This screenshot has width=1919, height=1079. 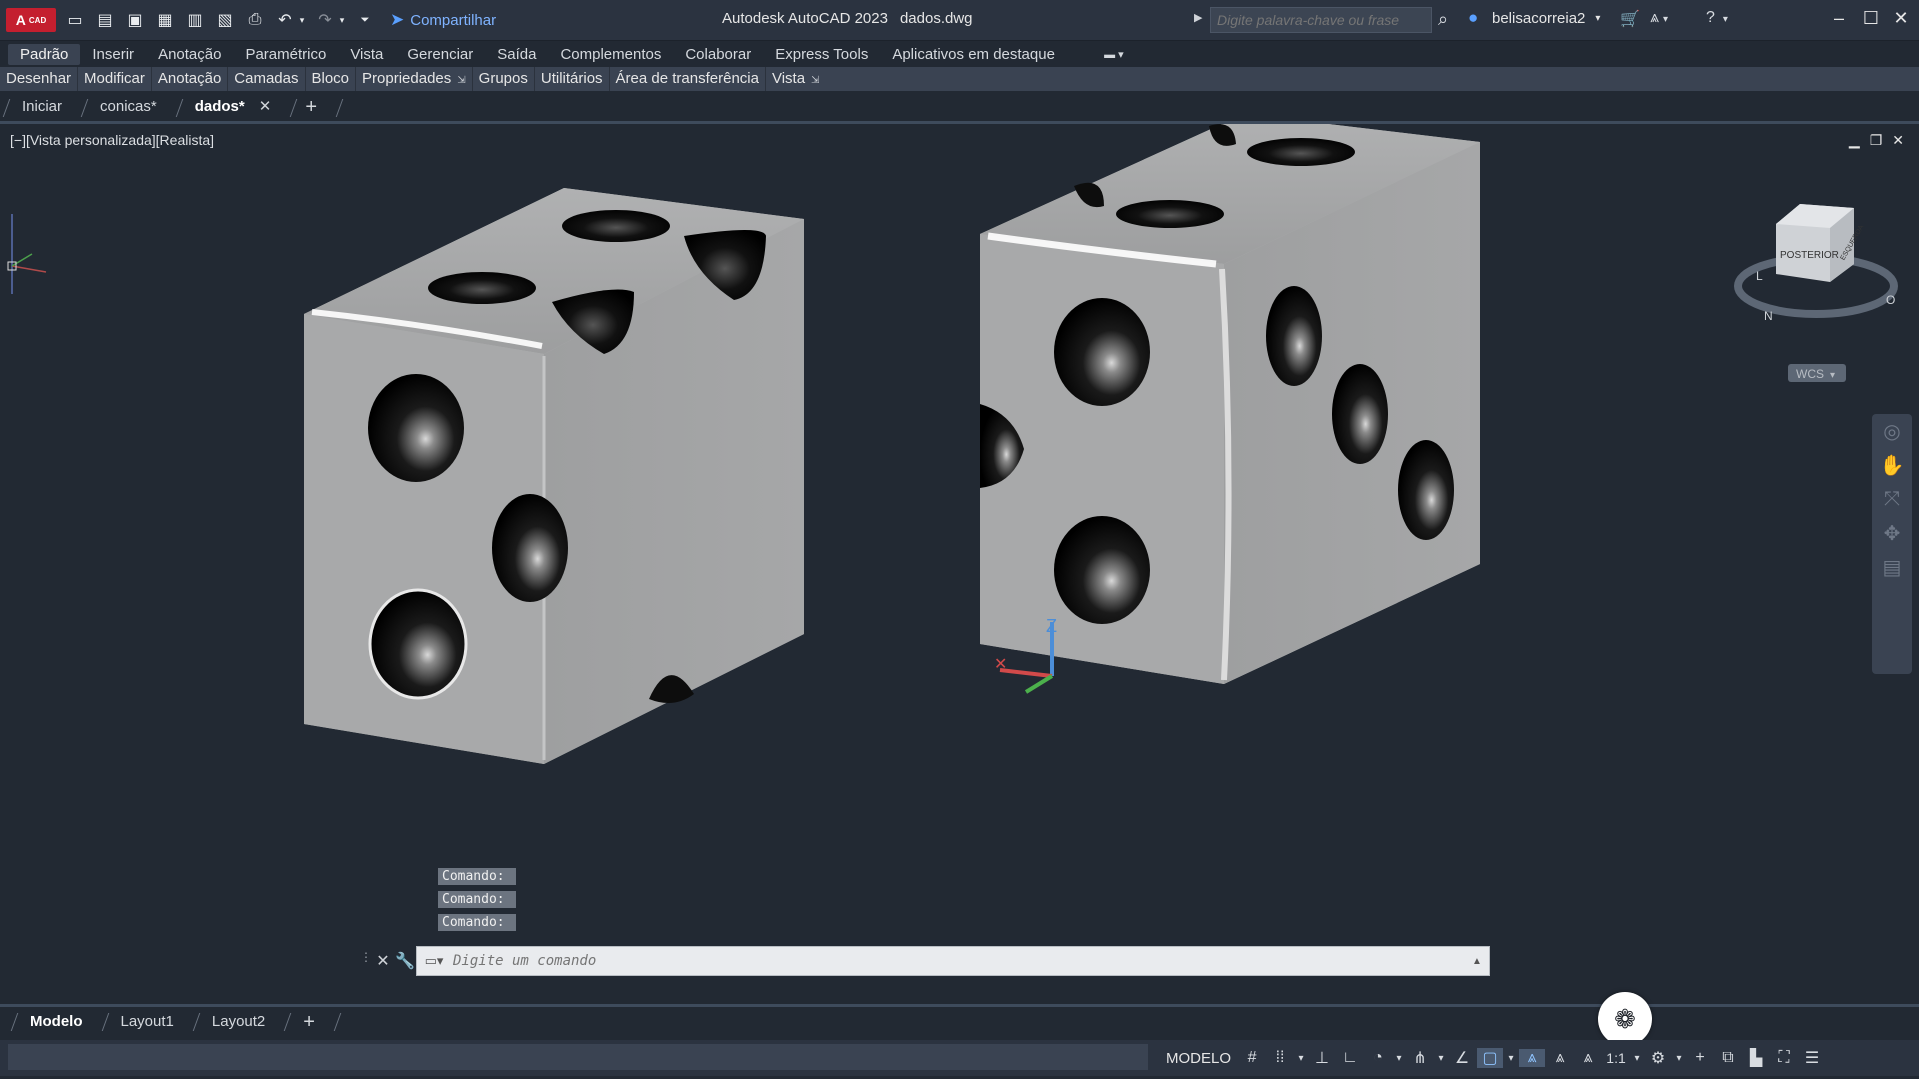 I want to click on tab-express-tools: Express Tools, so click(x=821, y=54).